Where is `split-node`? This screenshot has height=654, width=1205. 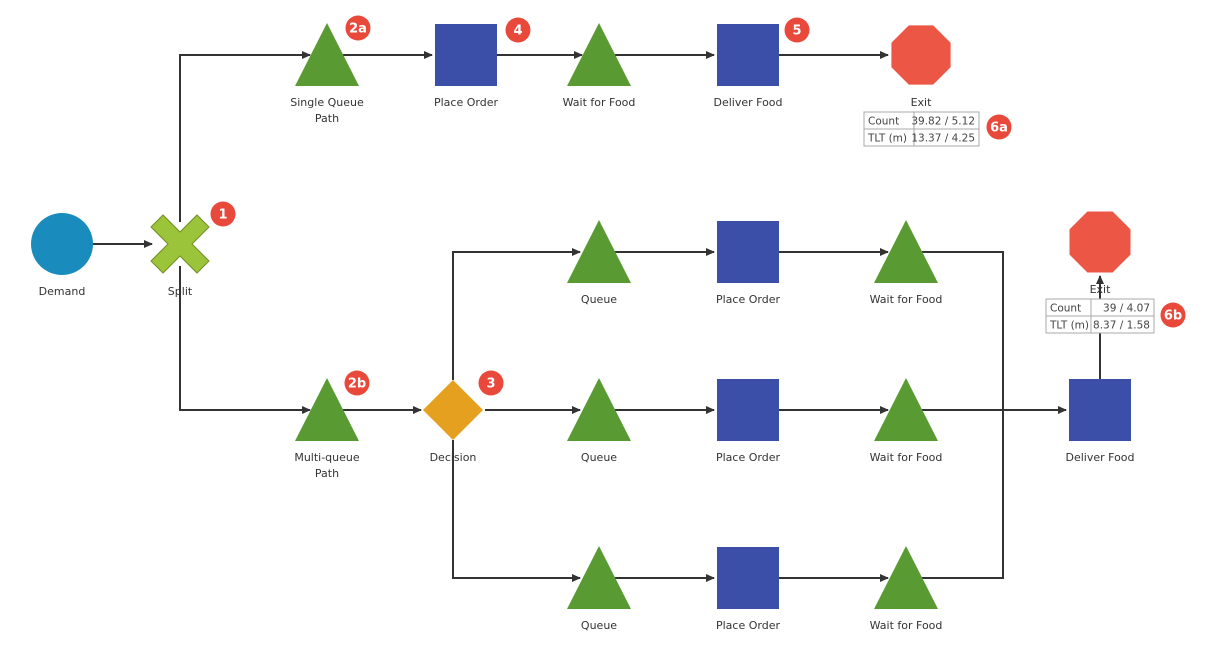 split-node is located at coordinates (180, 244).